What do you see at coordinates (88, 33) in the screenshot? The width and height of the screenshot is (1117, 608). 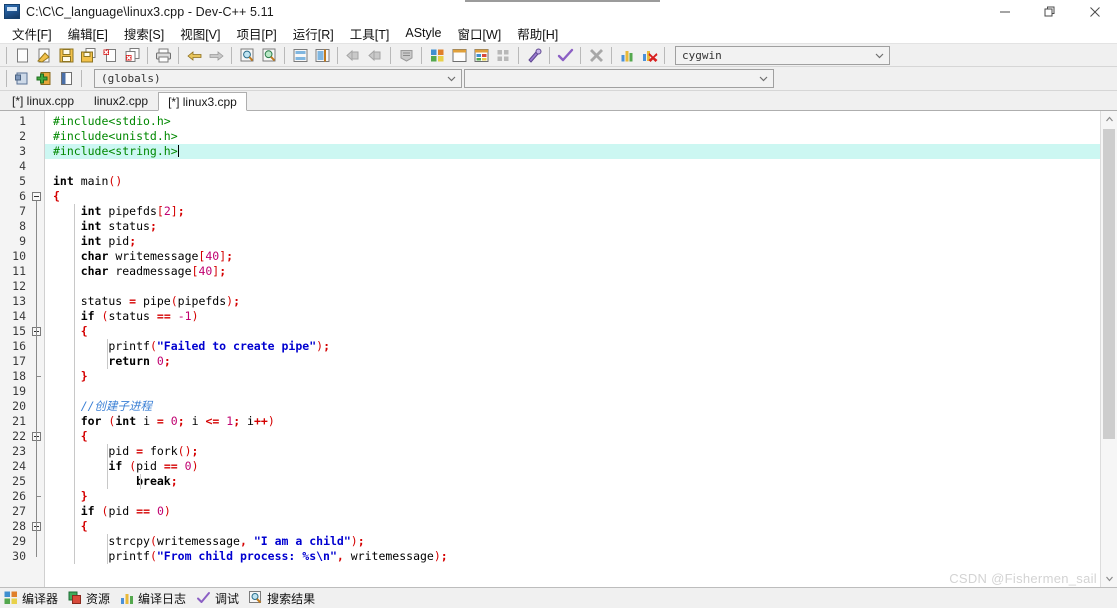 I see `menu-edit: 编辑[E]` at bounding box center [88, 33].